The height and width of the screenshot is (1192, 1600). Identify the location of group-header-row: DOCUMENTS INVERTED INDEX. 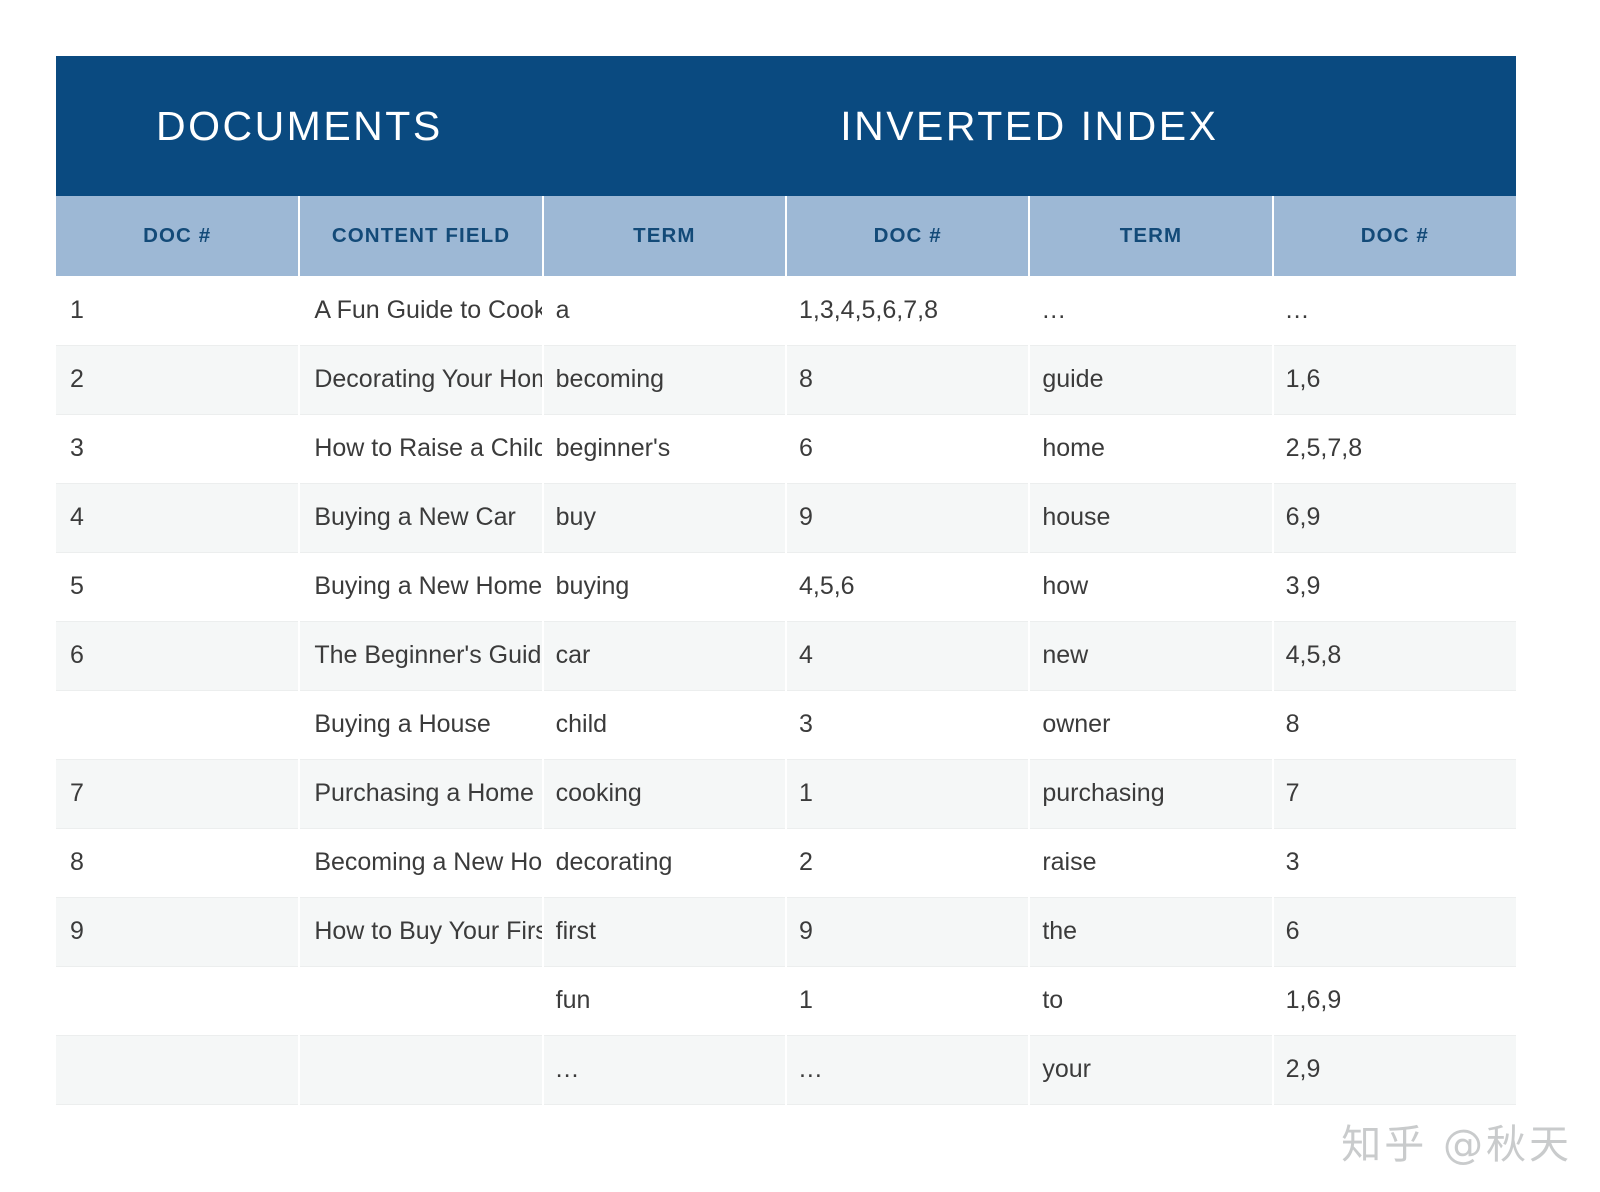
(786, 126).